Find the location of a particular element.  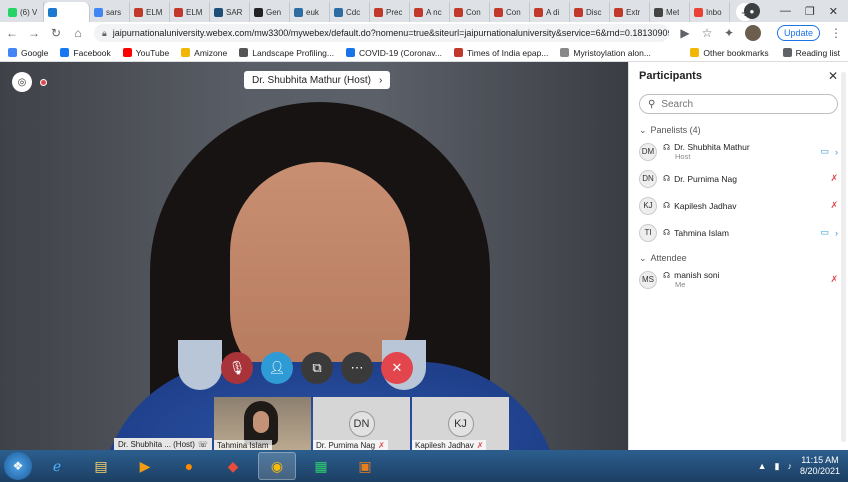

browser-tab: Cdc is located at coordinates (350, 12).